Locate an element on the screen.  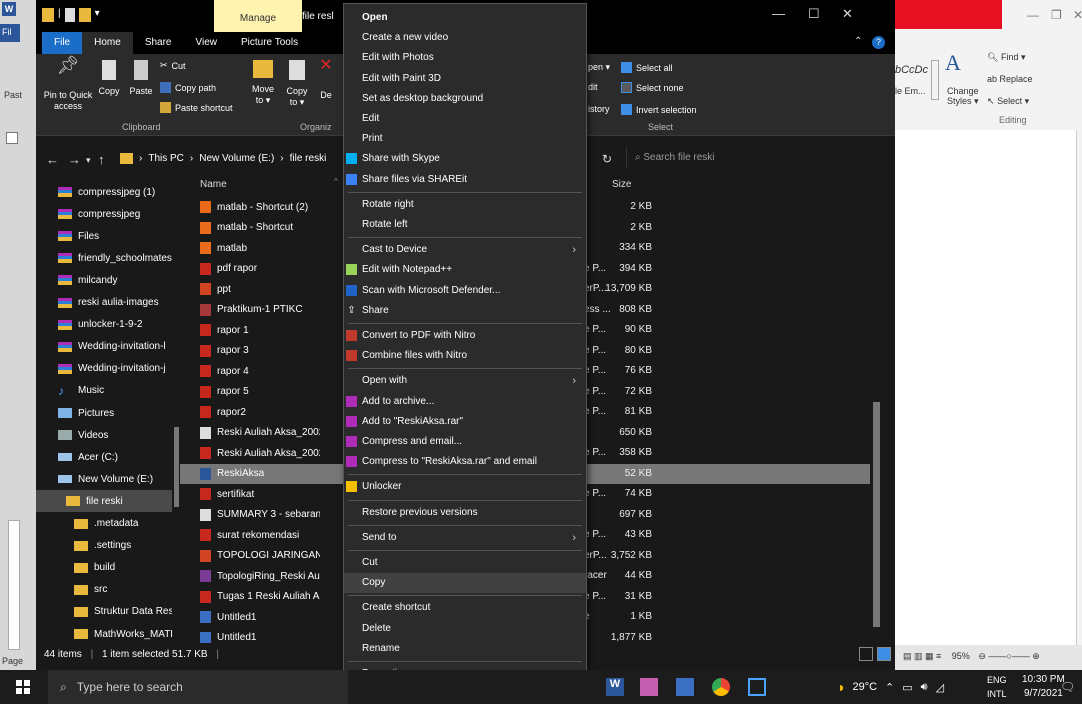
nav-item: MathWorks_MATLAB_ is located at coordinates (106, 634).